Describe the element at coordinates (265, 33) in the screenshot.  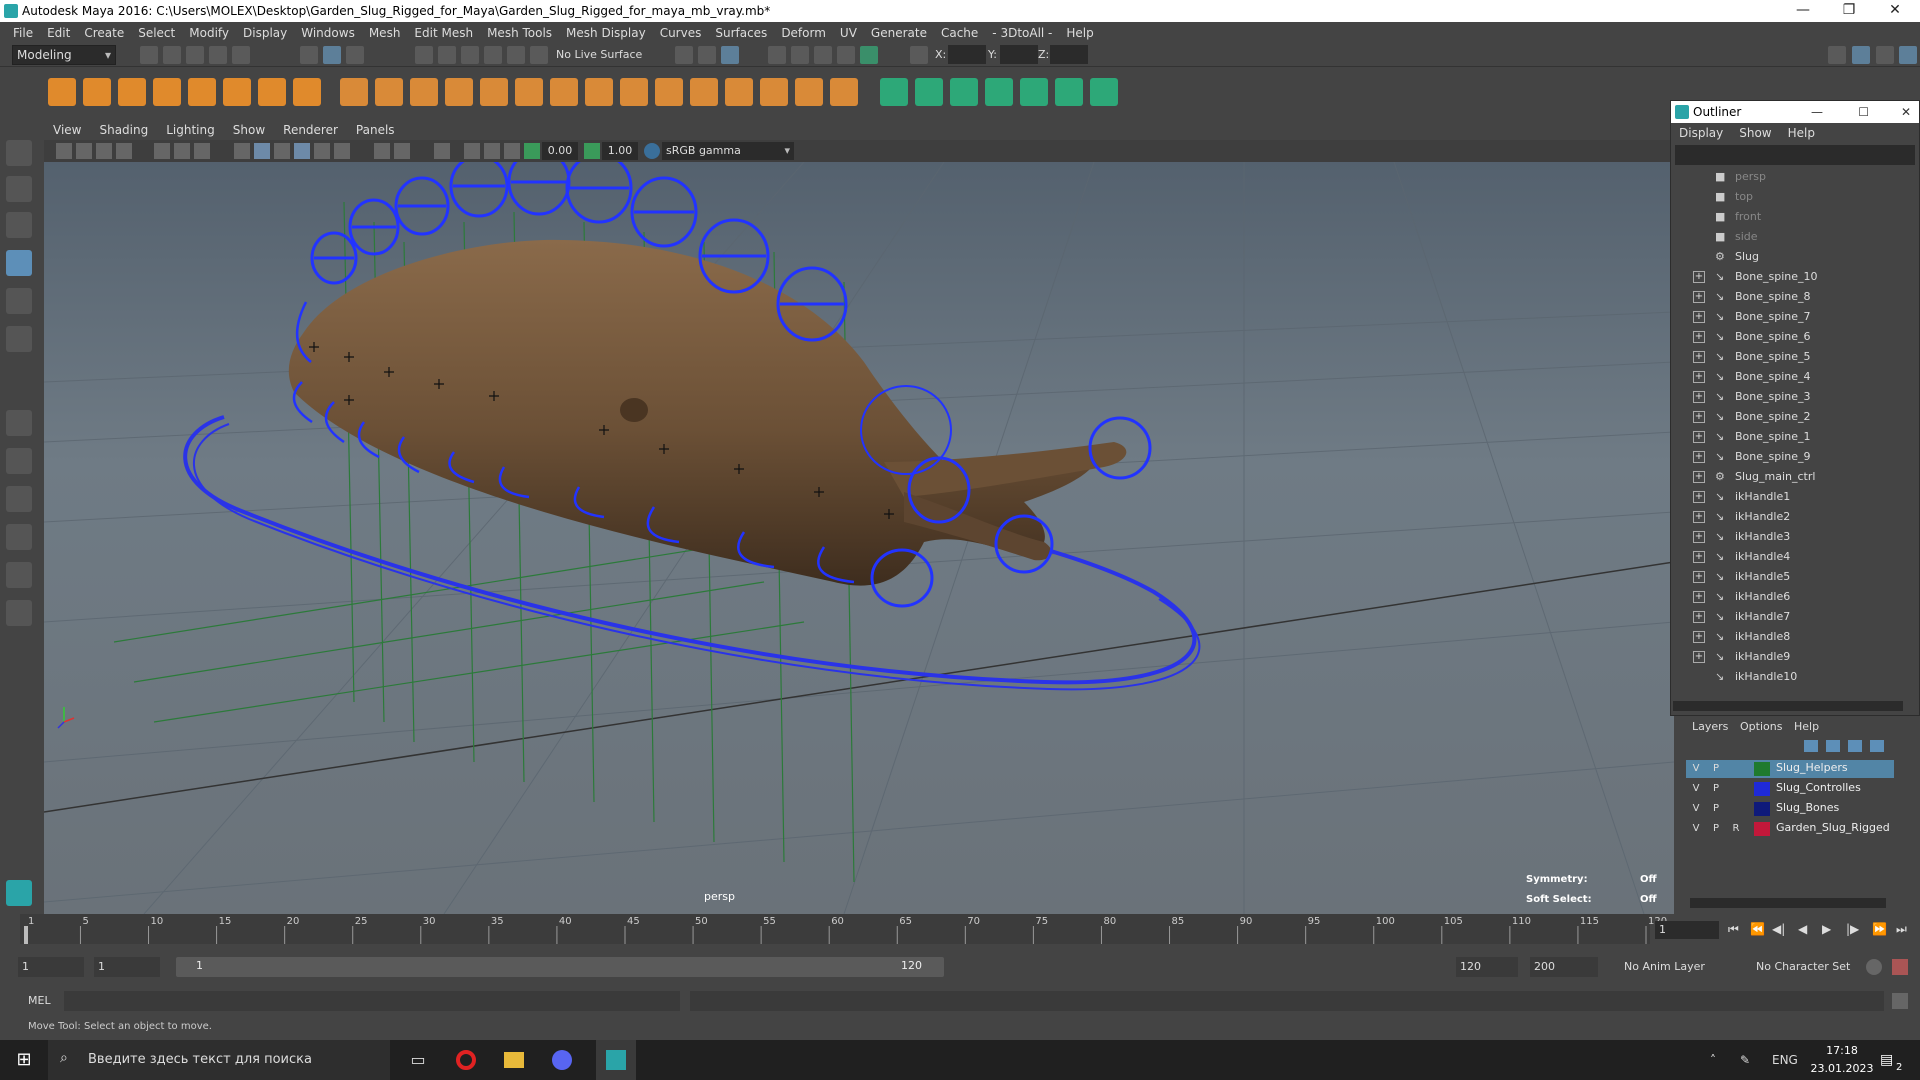
I see `menu-display: Display` at that location.